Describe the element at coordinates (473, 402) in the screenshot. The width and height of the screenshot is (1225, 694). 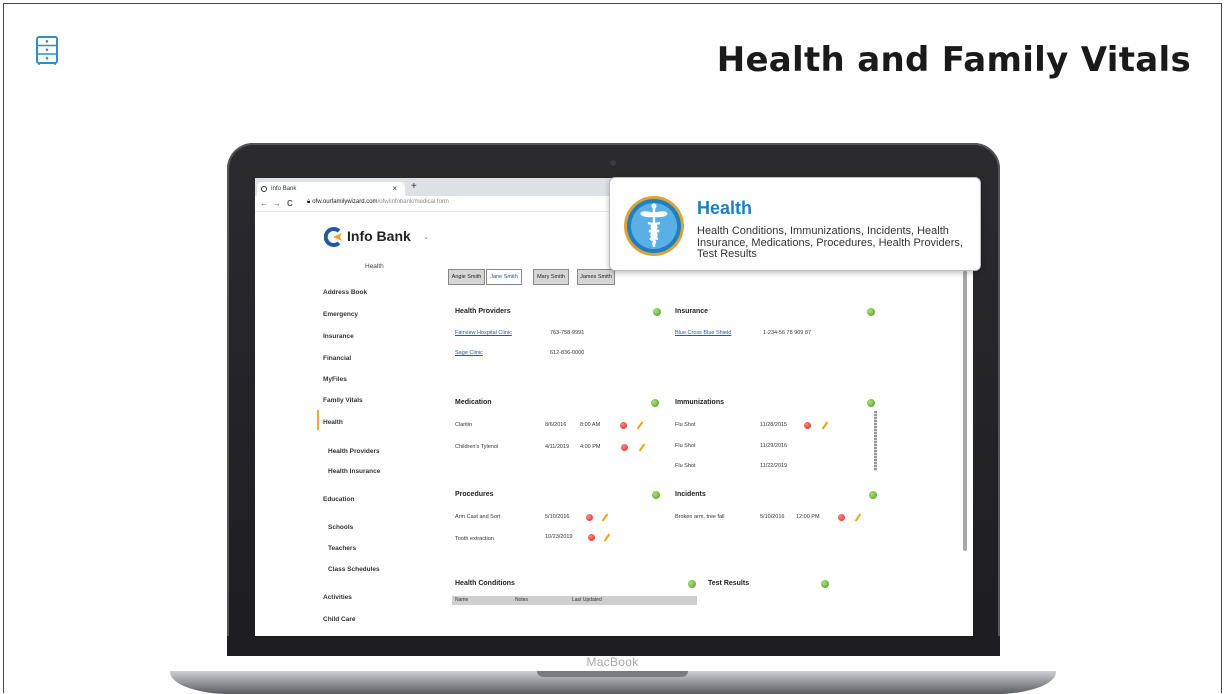
I see `section-title-medication: Medication` at that location.